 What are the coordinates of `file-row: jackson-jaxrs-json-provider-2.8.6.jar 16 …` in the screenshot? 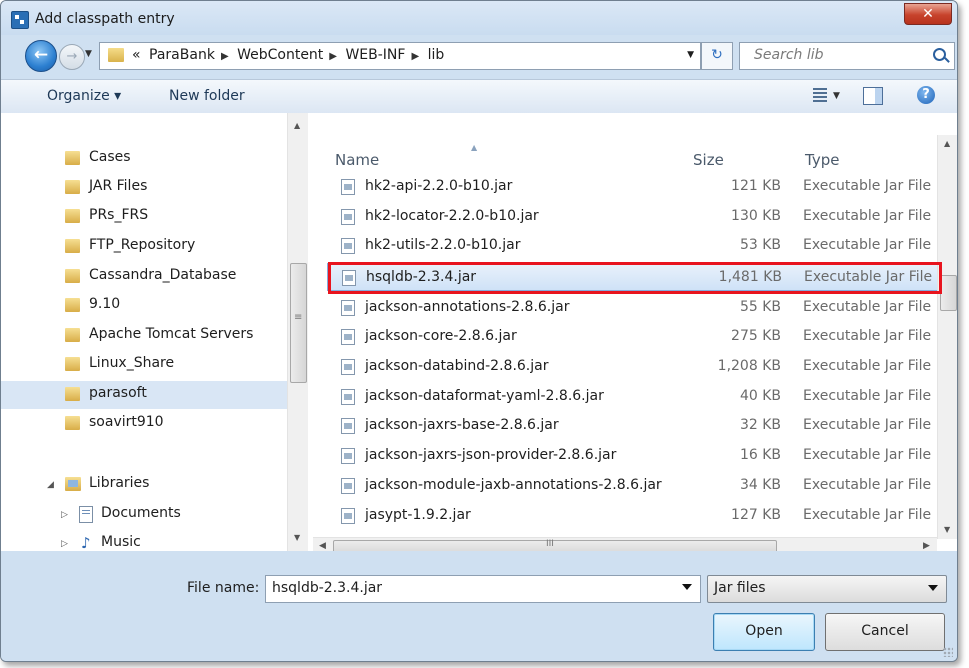 It's located at (634, 456).